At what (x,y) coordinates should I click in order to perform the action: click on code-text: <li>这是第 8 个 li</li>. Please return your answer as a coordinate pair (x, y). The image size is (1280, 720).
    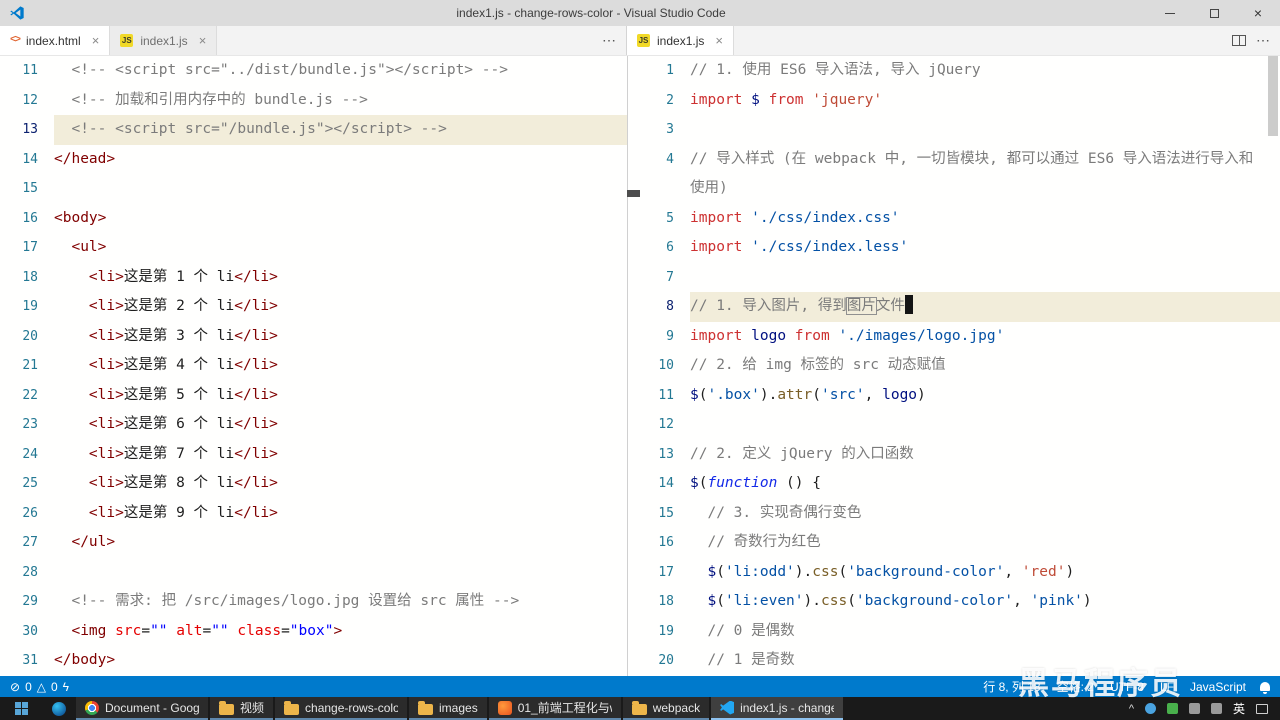
    Looking at the image, I should click on (340, 484).